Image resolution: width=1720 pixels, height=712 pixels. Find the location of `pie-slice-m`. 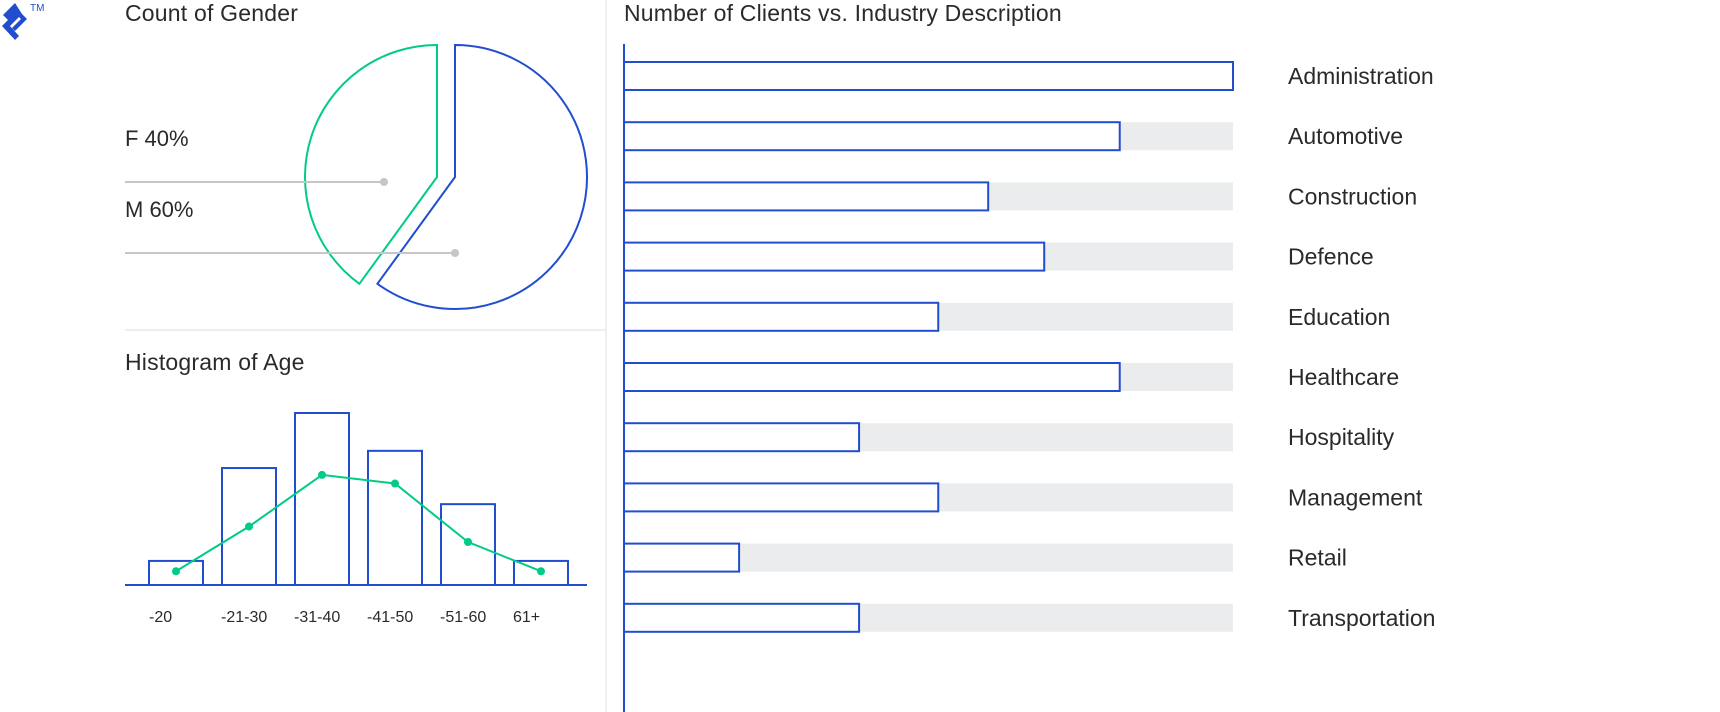

pie-slice-m is located at coordinates (482, 176).